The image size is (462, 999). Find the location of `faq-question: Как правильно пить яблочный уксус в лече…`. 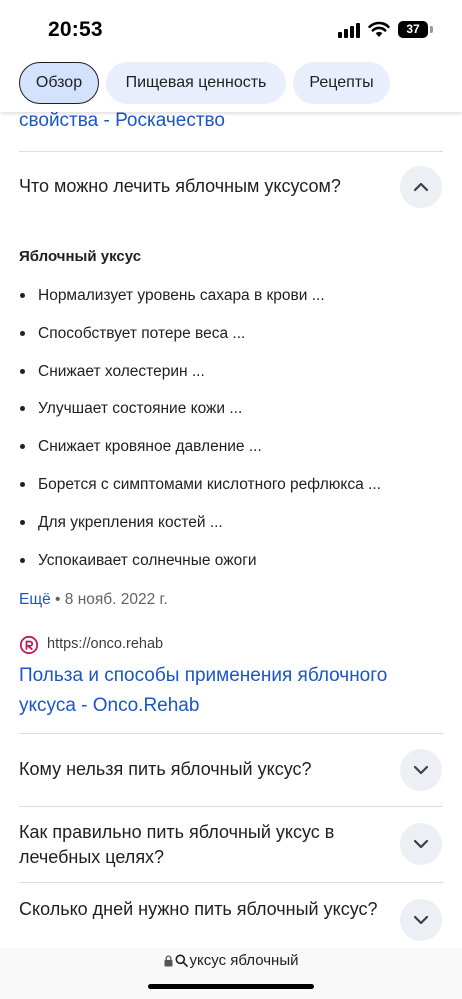

faq-question: Как правильно пить яблочный уксус в лече… is located at coordinates (199, 845).